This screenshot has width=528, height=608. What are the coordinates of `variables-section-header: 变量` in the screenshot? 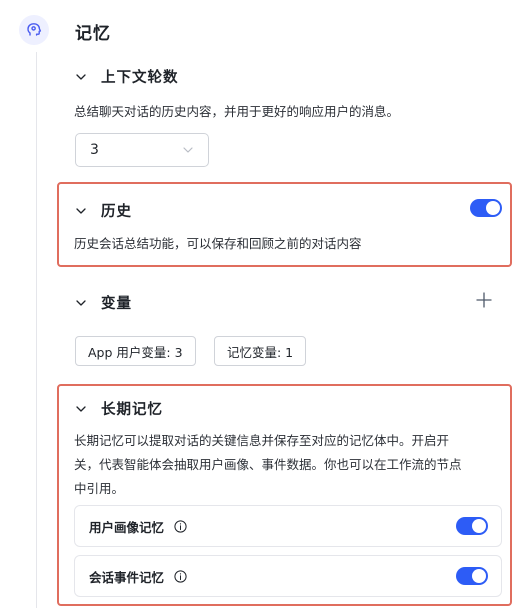 It's located at (103, 302).